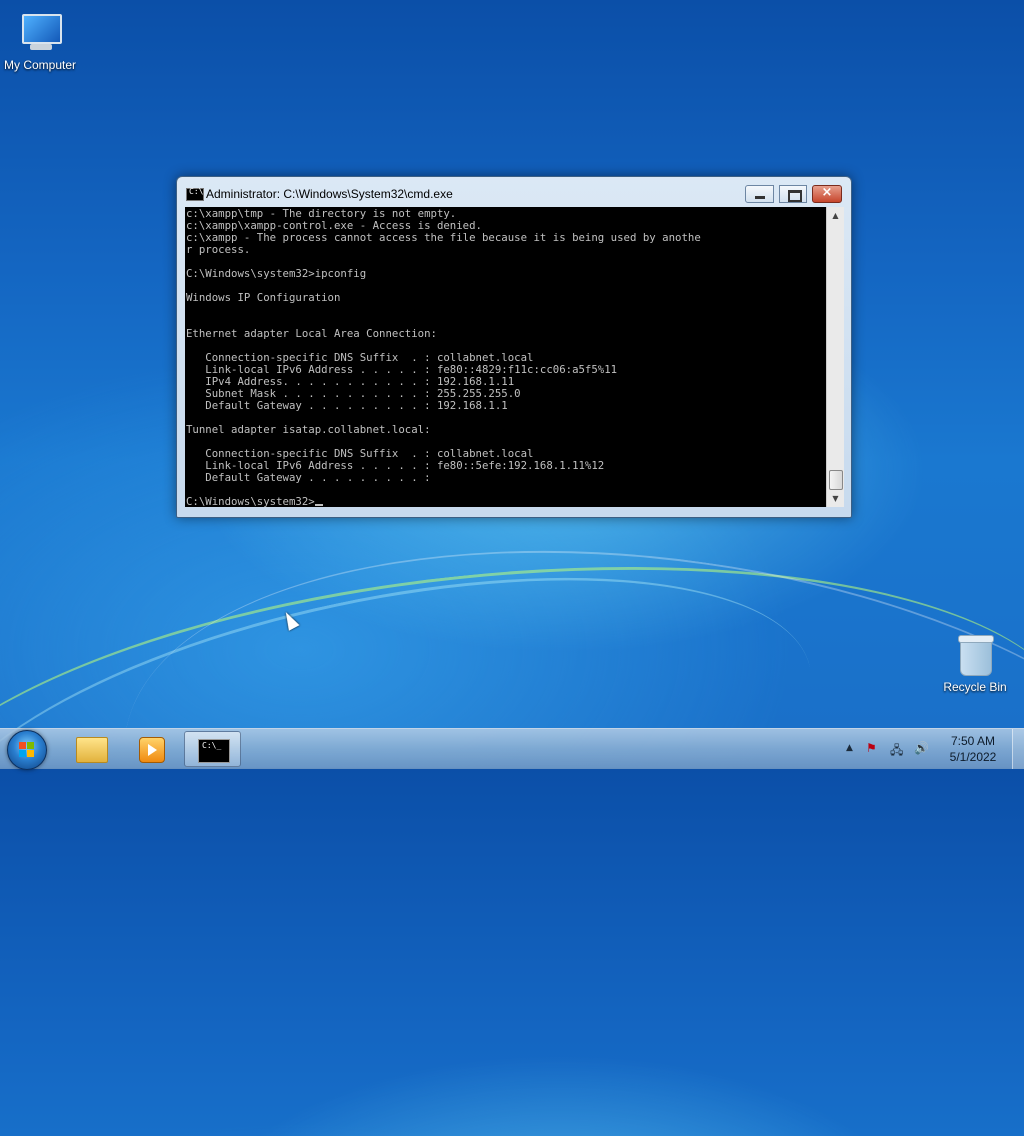  What do you see at coordinates (871, 748) in the screenshot?
I see `action-center-flag-icon: ⚑` at bounding box center [871, 748].